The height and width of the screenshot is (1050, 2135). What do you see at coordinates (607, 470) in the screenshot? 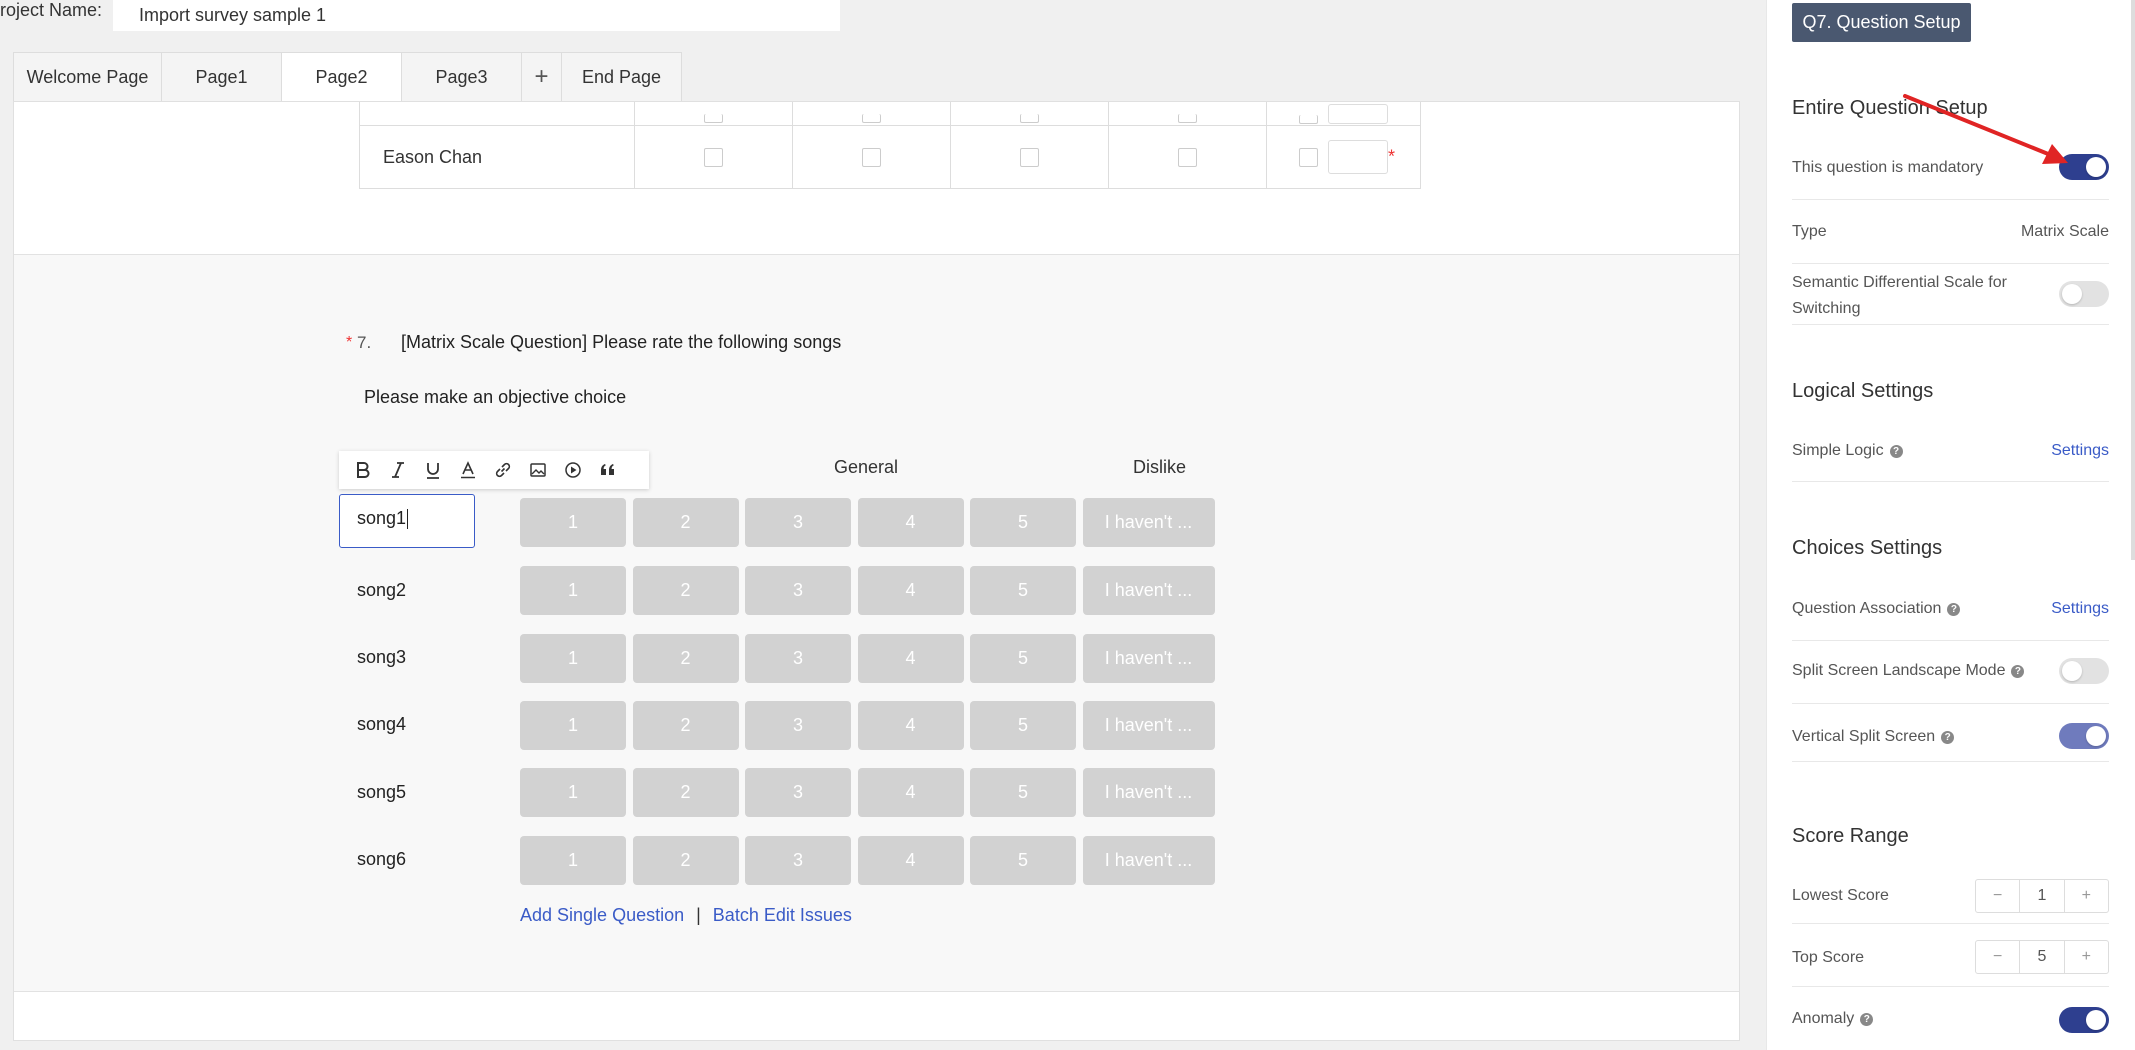
I see `quote-icon` at bounding box center [607, 470].